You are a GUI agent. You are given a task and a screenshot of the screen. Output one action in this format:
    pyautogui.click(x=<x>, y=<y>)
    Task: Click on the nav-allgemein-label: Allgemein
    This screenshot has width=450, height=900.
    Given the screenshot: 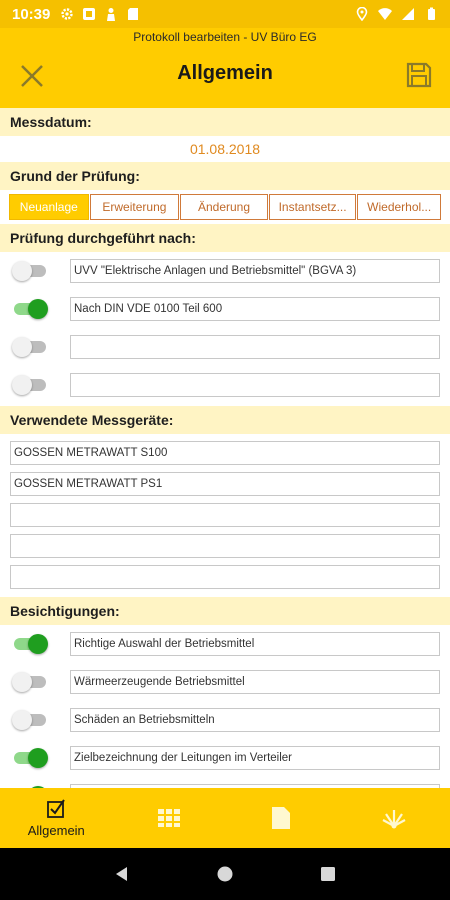 What is the action you would take?
    pyautogui.click(x=56, y=830)
    